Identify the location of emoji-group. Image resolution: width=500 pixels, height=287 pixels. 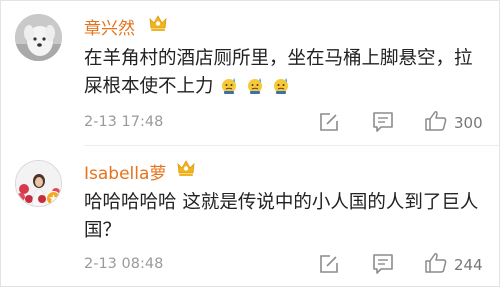
(255, 89).